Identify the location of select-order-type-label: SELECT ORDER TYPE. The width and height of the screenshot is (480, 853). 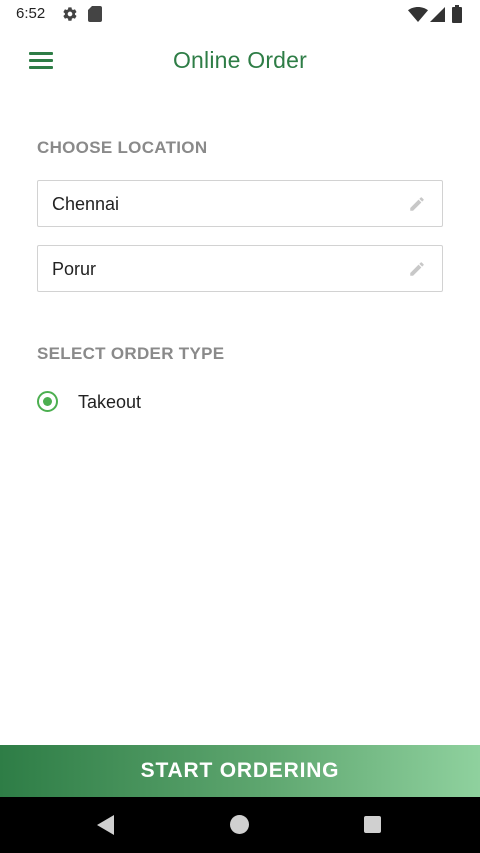
(131, 353).